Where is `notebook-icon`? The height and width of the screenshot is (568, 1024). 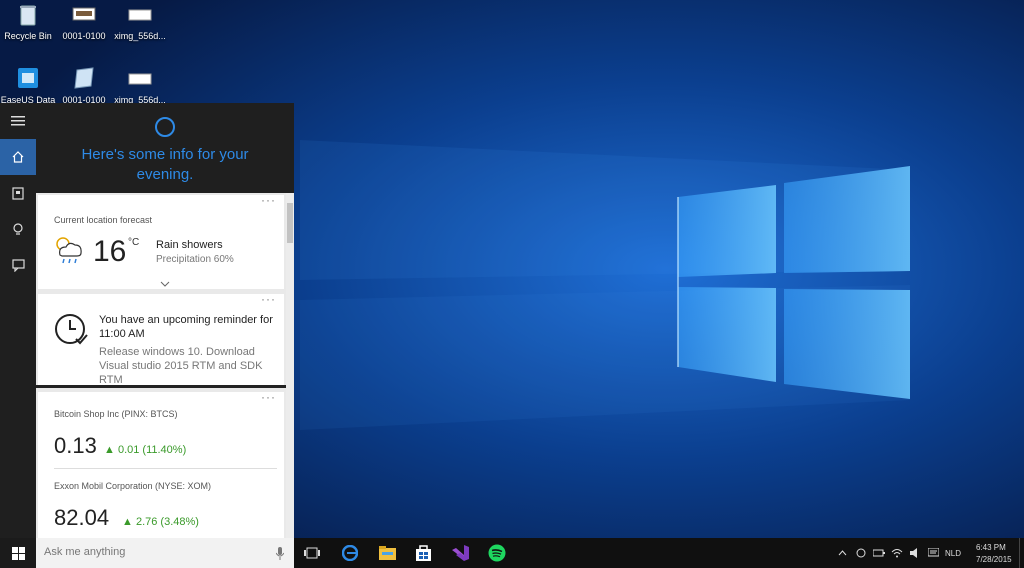 notebook-icon is located at coordinates (18, 193).